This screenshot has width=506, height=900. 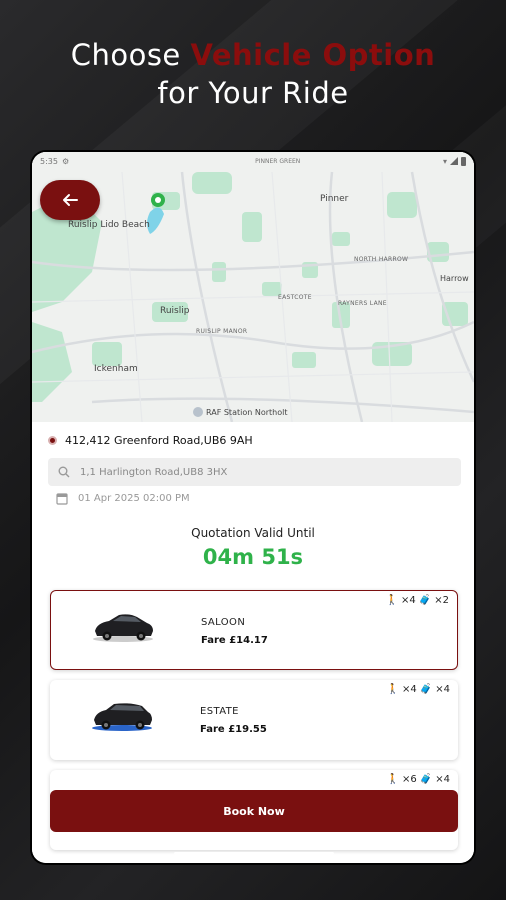 What do you see at coordinates (254, 720) in the screenshot?
I see `vehicle-card-estate: 🚶 ×4 🧳 ×4 ESTATE Fare £19.55` at bounding box center [254, 720].